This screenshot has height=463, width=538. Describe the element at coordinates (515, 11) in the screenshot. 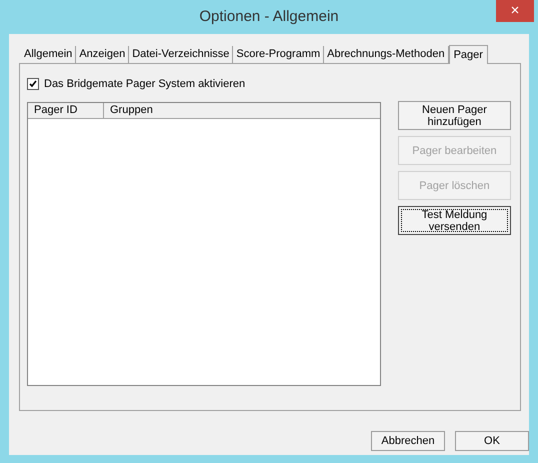

I see `close-button: ×` at that location.